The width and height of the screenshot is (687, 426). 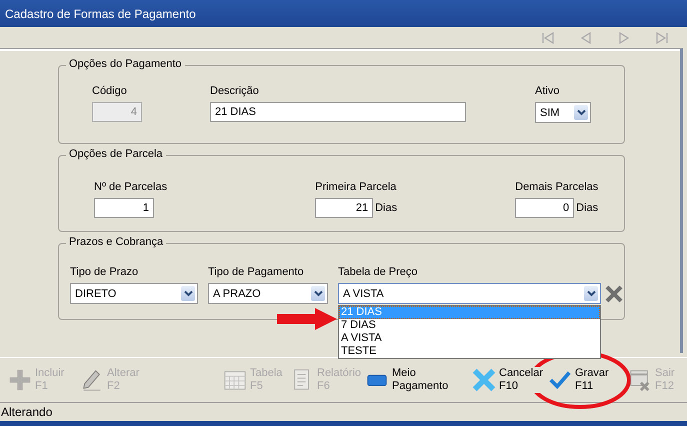 I want to click on window-icon, so click(x=640, y=380).